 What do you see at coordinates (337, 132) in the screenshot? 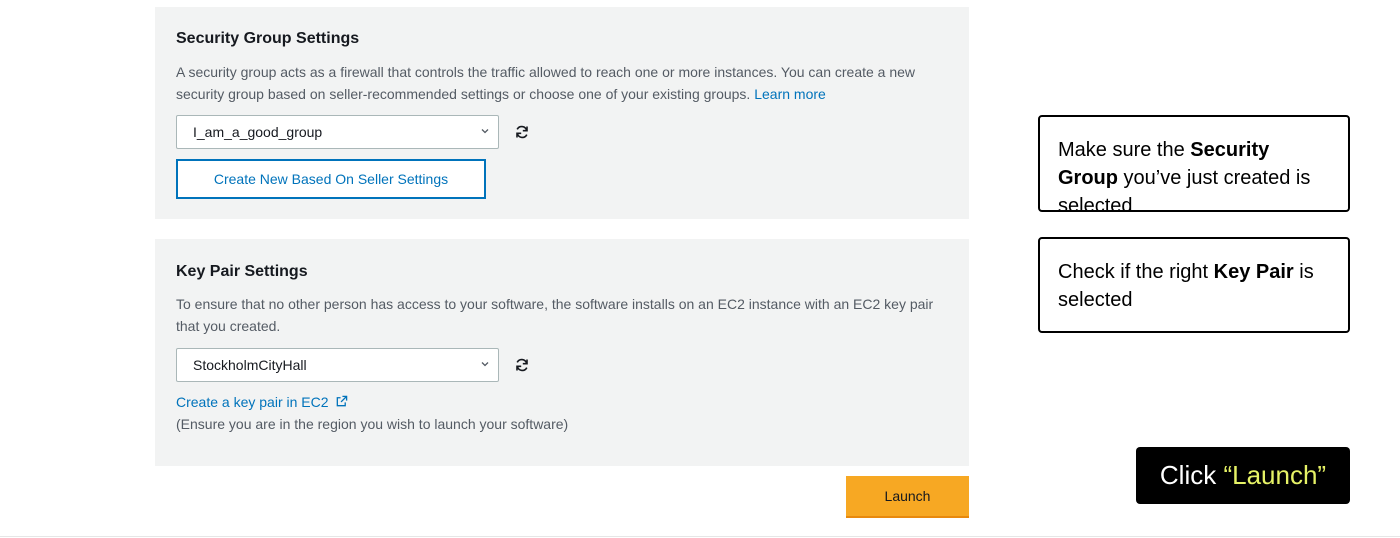
I see `security-group-select: I_am_a_good_group` at bounding box center [337, 132].